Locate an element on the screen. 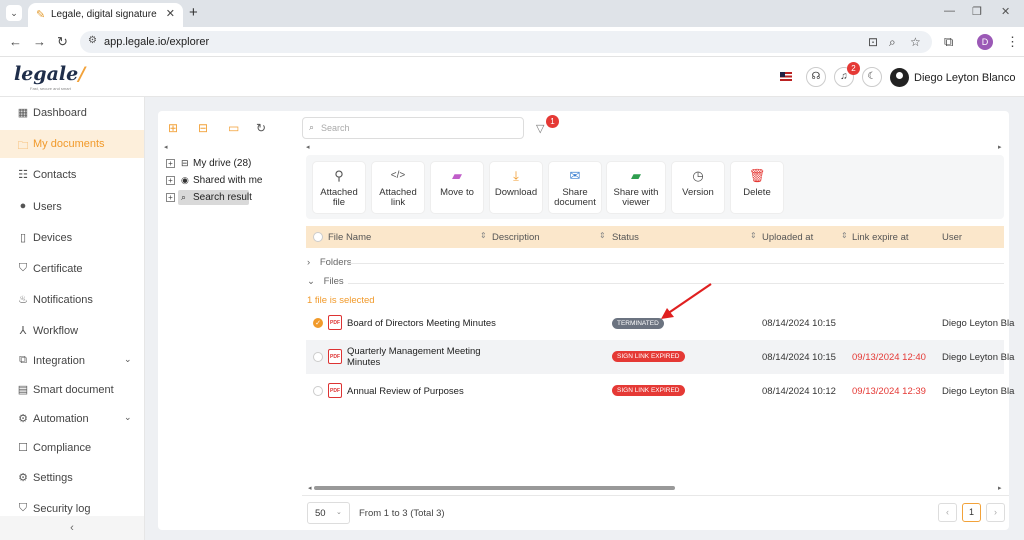  folder-move-icon: ⊟ is located at coordinates (203, 128).